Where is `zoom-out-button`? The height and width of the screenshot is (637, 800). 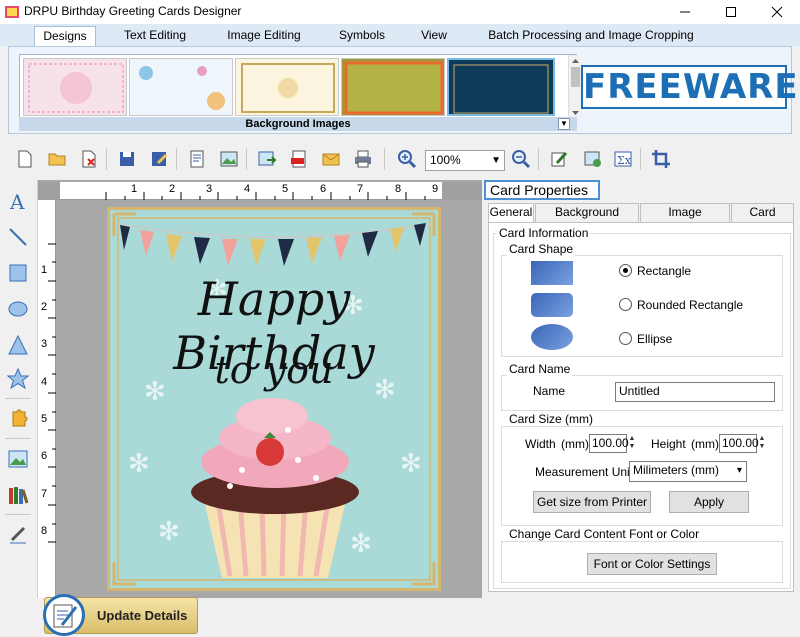
zoom-out-button is located at coordinates (521, 159).